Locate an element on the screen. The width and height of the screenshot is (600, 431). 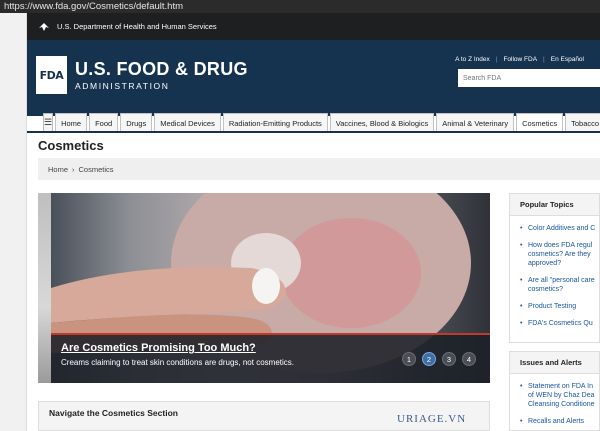
nav-item-food: Food is located at coordinates (104, 122).